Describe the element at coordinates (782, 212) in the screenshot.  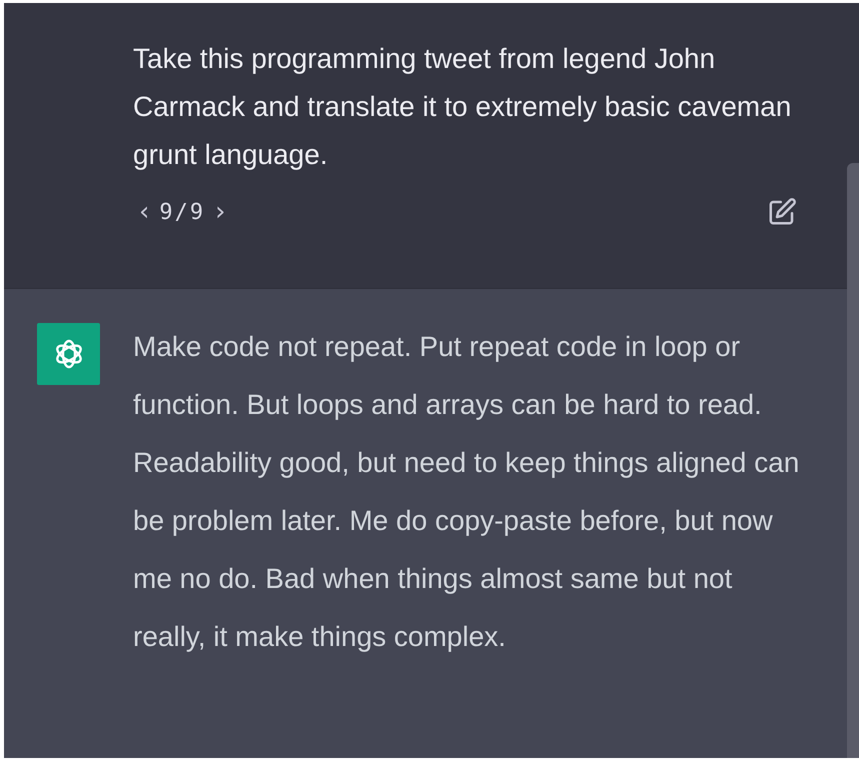
I see `edit-icon` at that location.